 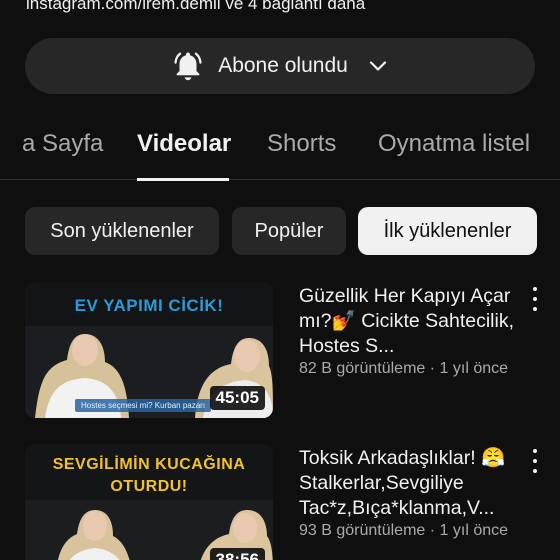 I want to click on chevron-down-icon, so click(x=378, y=66).